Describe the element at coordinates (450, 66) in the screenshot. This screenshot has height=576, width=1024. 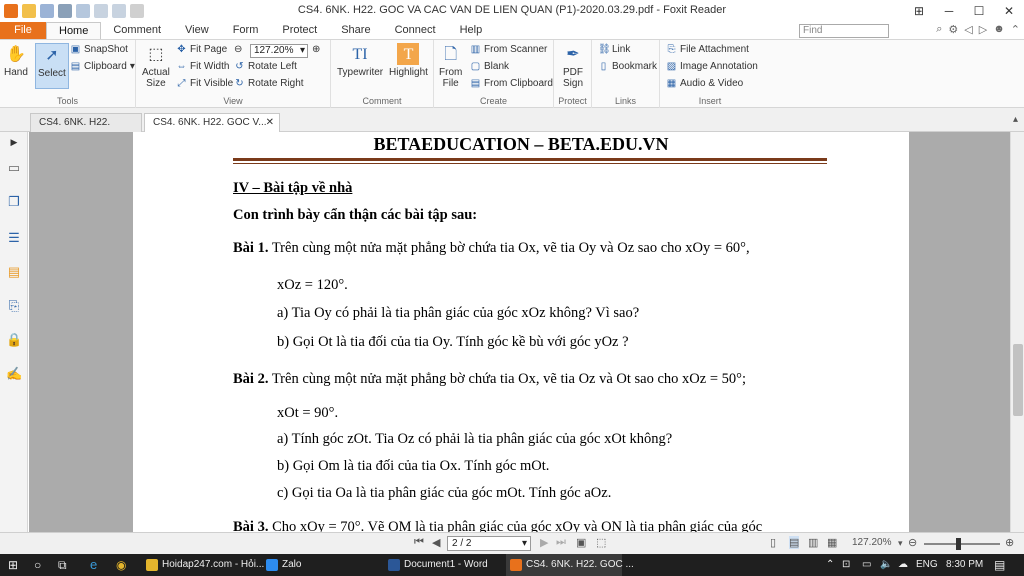
I see `from-file-button: 🗋 From File` at that location.